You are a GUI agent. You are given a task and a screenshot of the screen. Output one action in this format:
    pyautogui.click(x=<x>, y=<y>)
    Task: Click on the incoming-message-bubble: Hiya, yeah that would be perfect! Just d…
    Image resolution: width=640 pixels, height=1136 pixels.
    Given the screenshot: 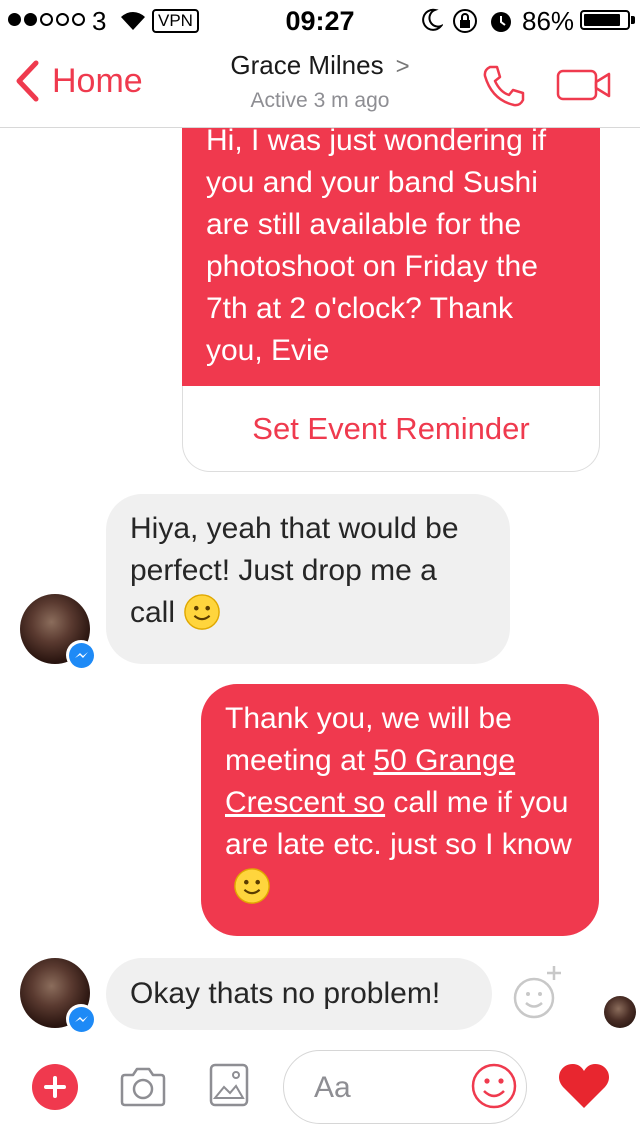 What is the action you would take?
    pyautogui.click(x=308, y=579)
    